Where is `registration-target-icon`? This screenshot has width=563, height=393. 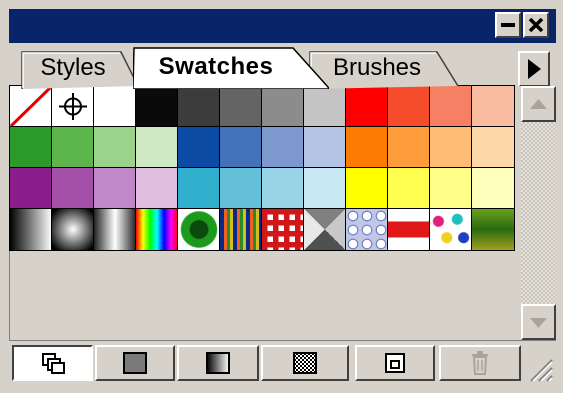 registration-target-icon is located at coordinates (73, 106).